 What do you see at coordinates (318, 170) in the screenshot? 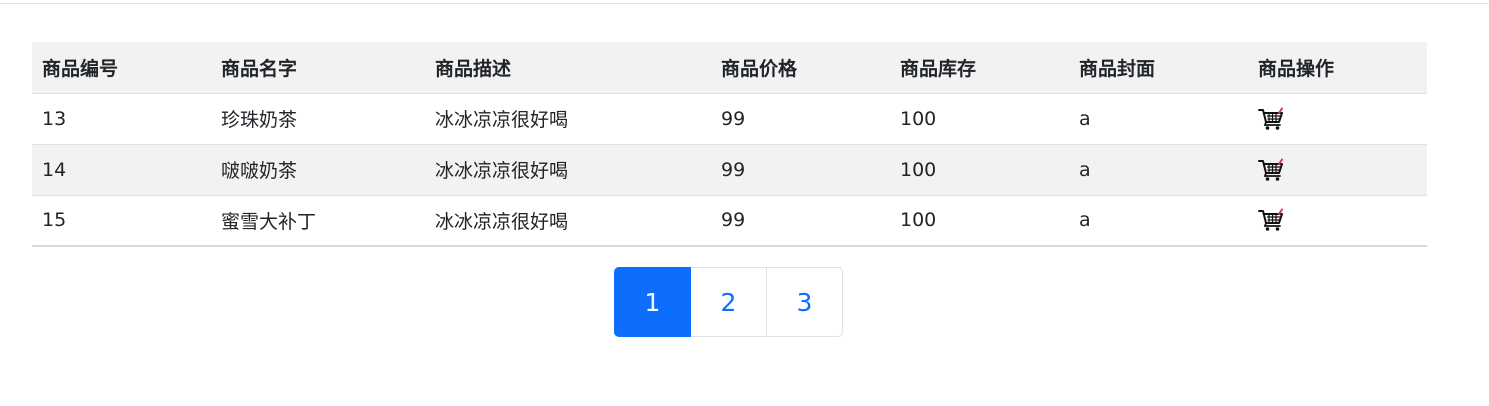
I see `product-name-cell: 啵啵奶茶` at bounding box center [318, 170].